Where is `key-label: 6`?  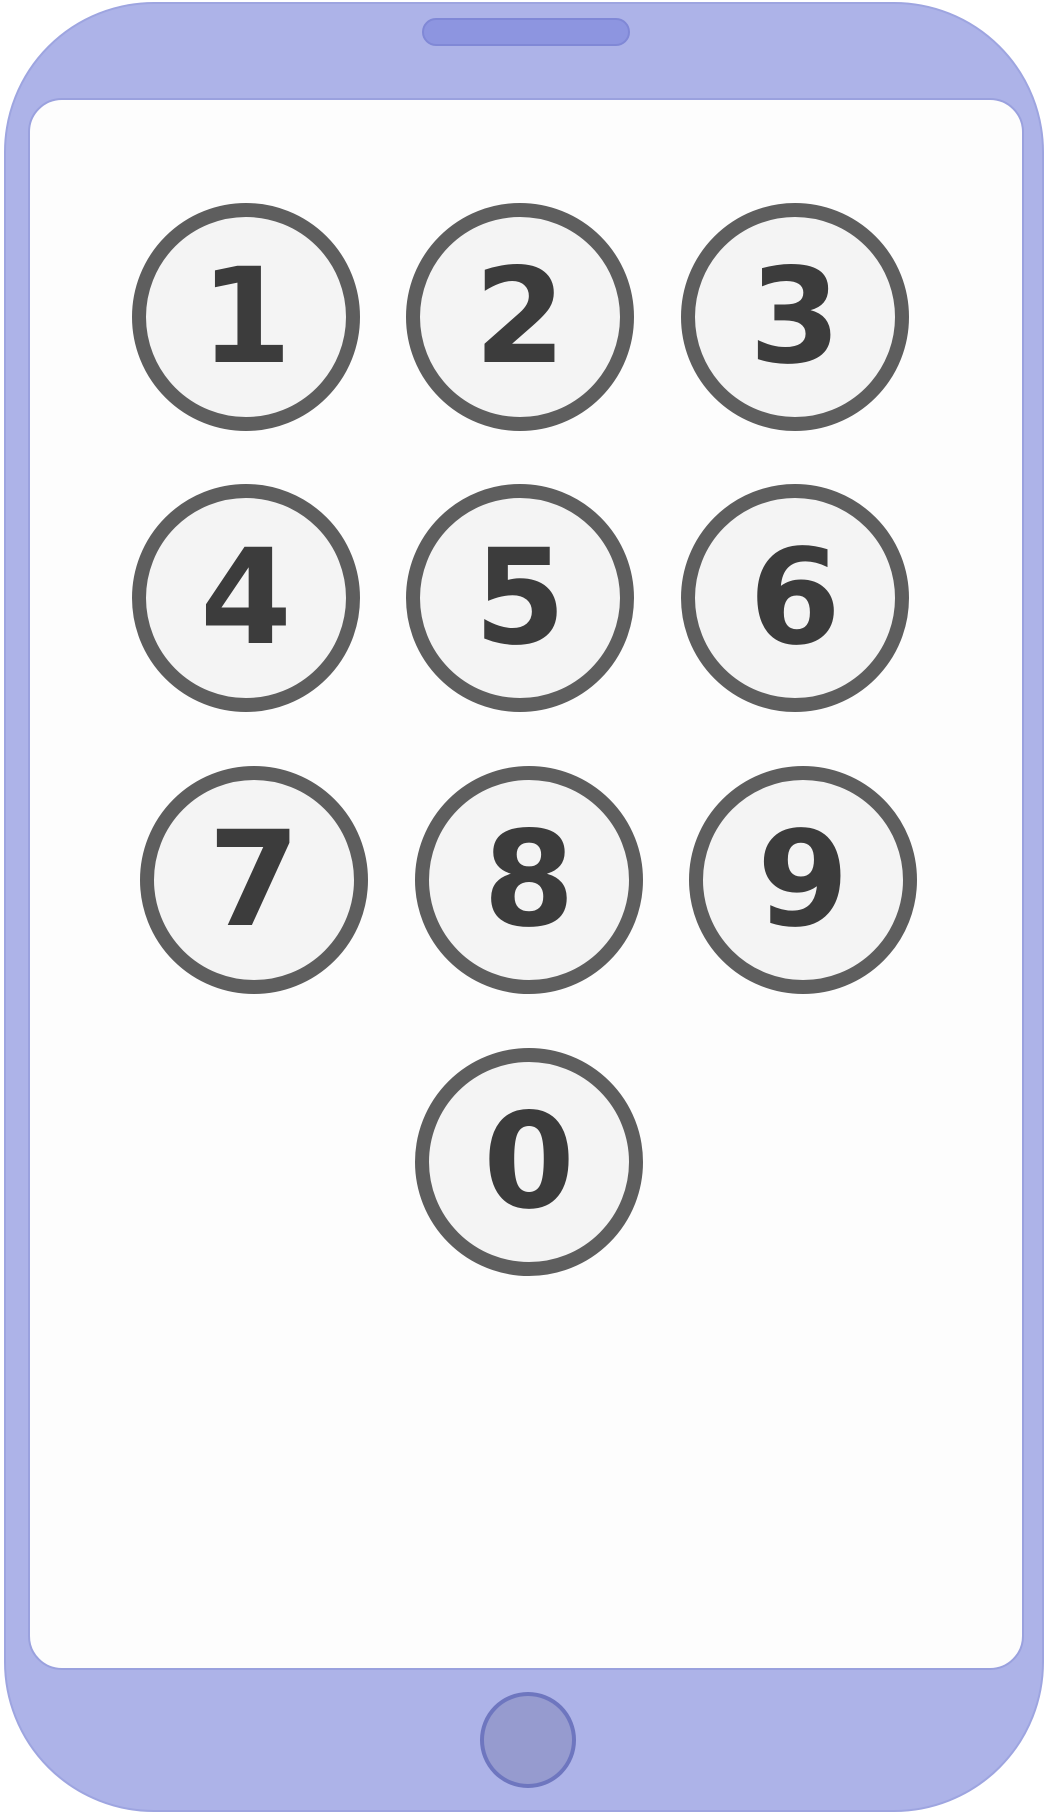
key-label: 6 is located at coordinates (795, 598).